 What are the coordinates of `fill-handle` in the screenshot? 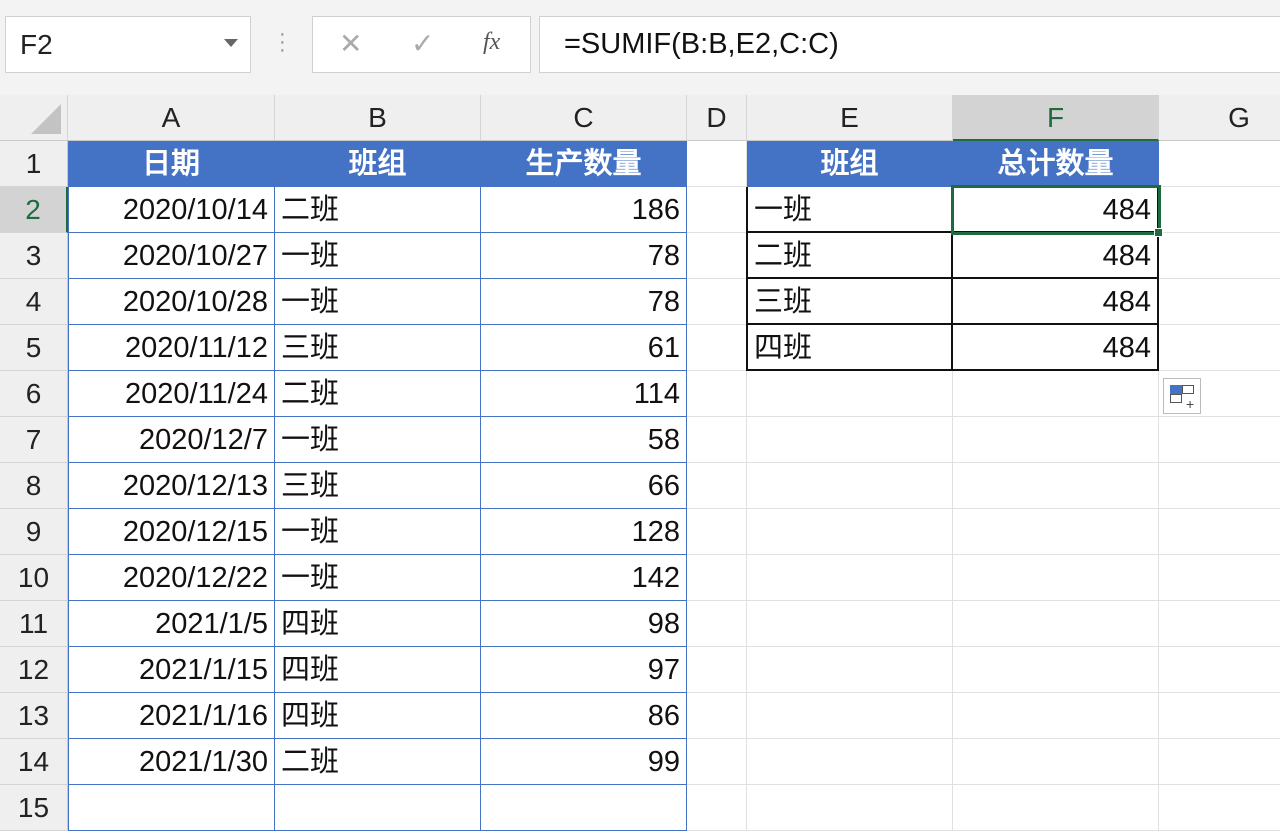 It's located at (1158, 232).